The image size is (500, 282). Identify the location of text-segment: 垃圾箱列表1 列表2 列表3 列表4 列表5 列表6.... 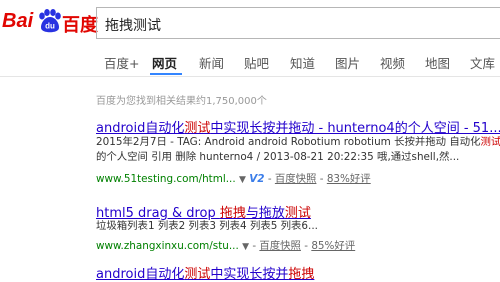
(207, 226).